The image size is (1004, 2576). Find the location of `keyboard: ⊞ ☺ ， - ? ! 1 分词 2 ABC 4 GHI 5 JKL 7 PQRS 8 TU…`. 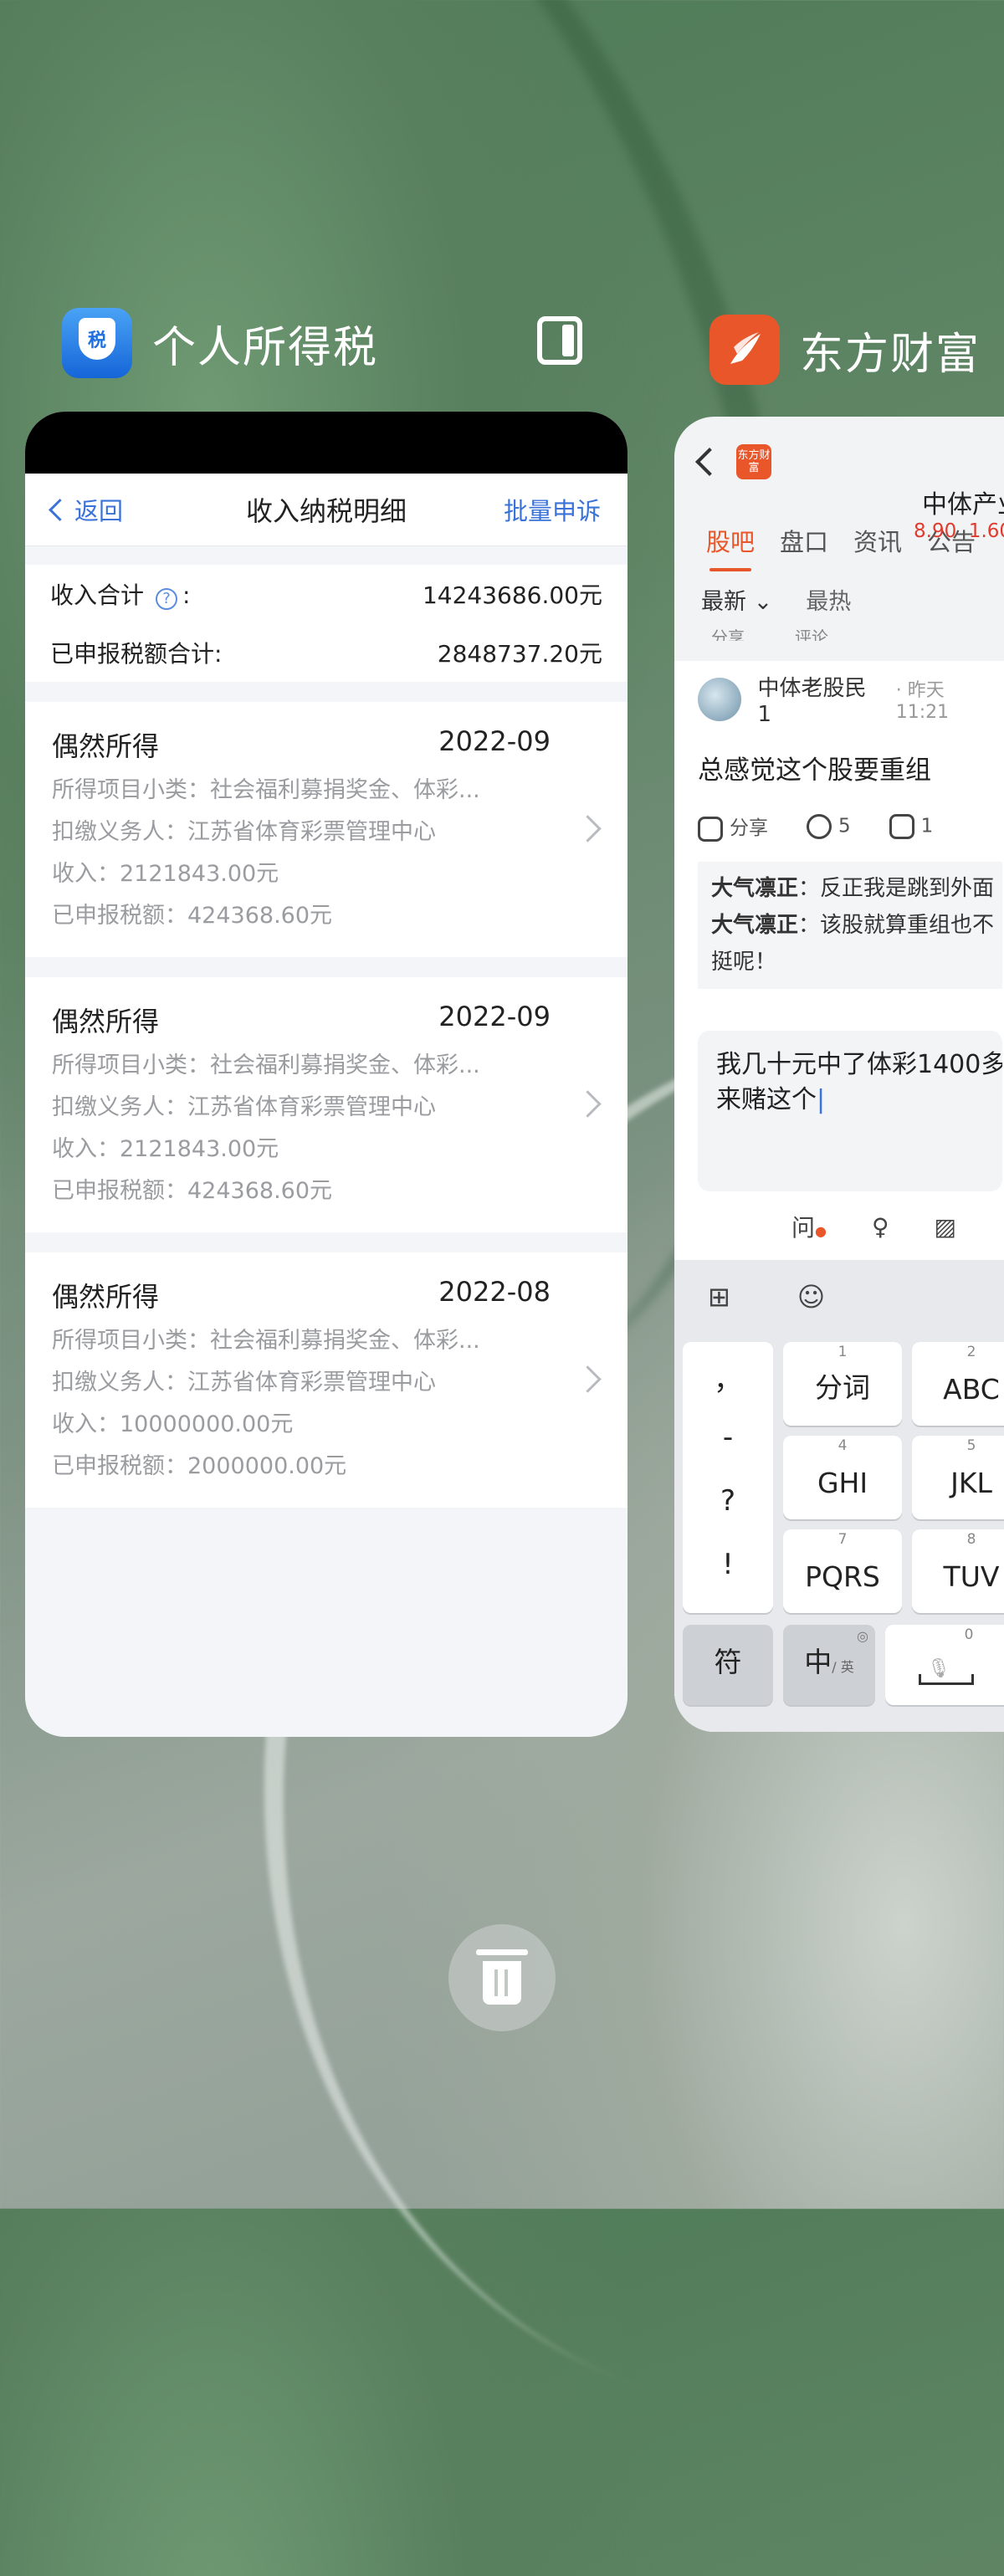

keyboard: ⊞ ☺ ， - ? ! 1 分词 2 ABC 4 GHI 5 JKL 7 PQRS 8 TU… is located at coordinates (839, 1496).